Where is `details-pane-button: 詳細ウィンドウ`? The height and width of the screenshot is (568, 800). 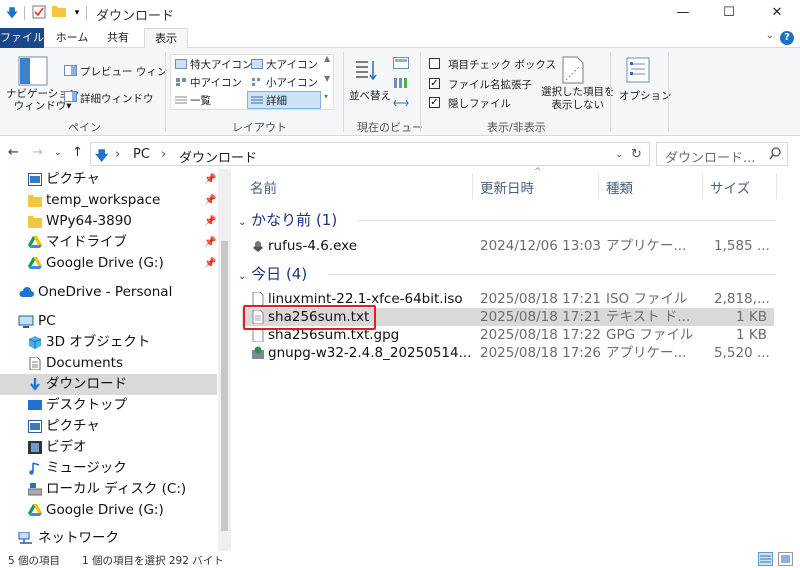 details-pane-button: 詳細ウィンドウ is located at coordinates (117, 98).